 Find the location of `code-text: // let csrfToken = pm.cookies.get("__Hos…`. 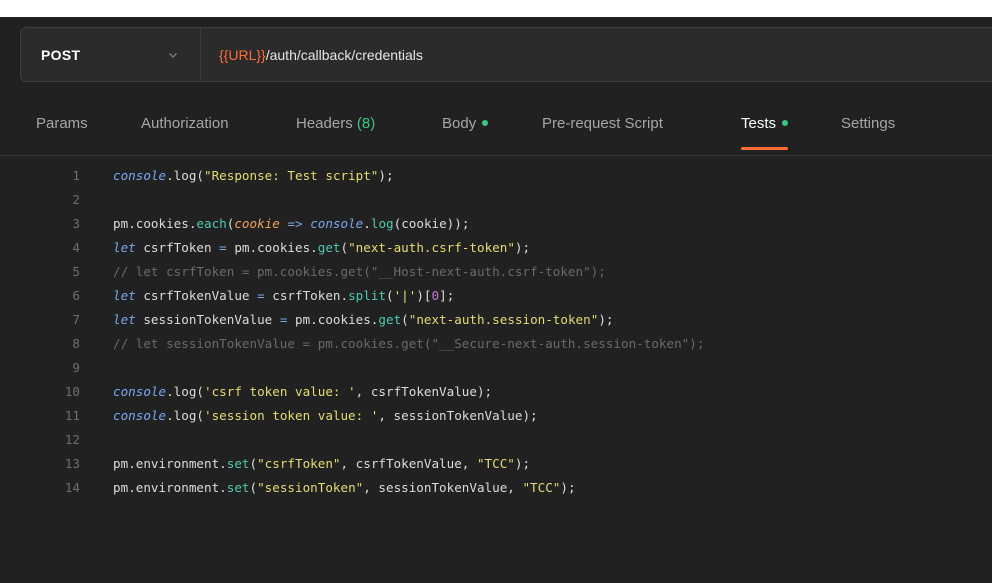

code-text: // let csrfToken = pm.cookies.get("__Hos… is located at coordinates (359, 272).